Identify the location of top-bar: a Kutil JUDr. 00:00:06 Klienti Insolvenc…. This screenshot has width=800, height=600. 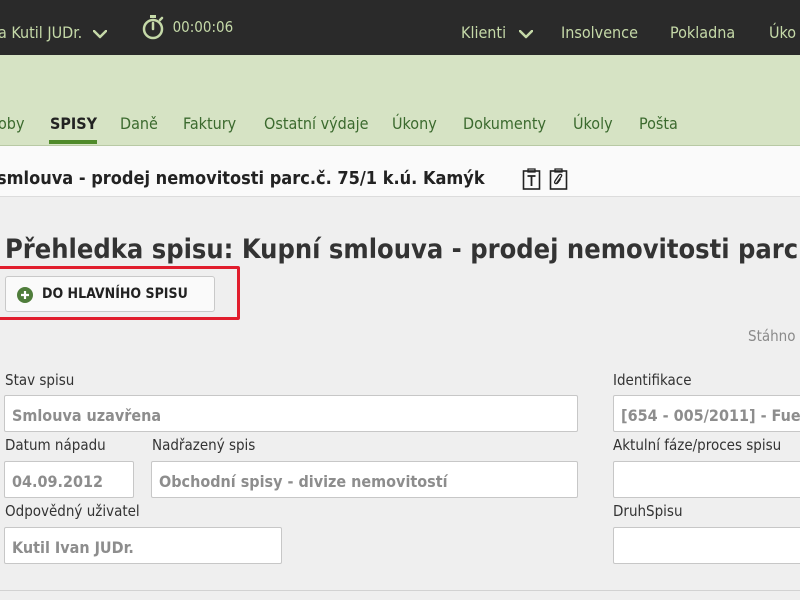
(400, 27).